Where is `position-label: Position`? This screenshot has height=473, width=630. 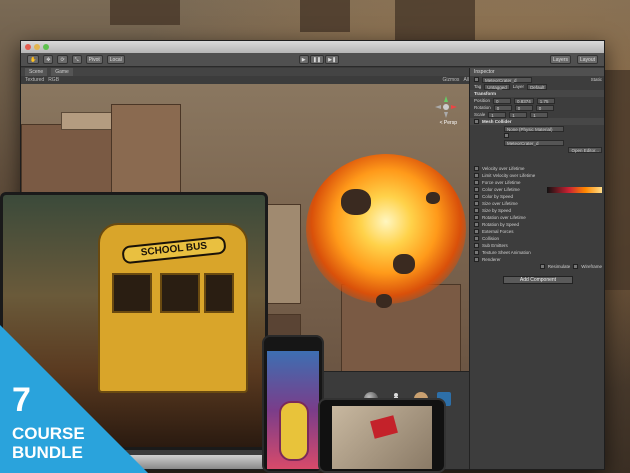
position-label: Position is located at coordinates (482, 100).